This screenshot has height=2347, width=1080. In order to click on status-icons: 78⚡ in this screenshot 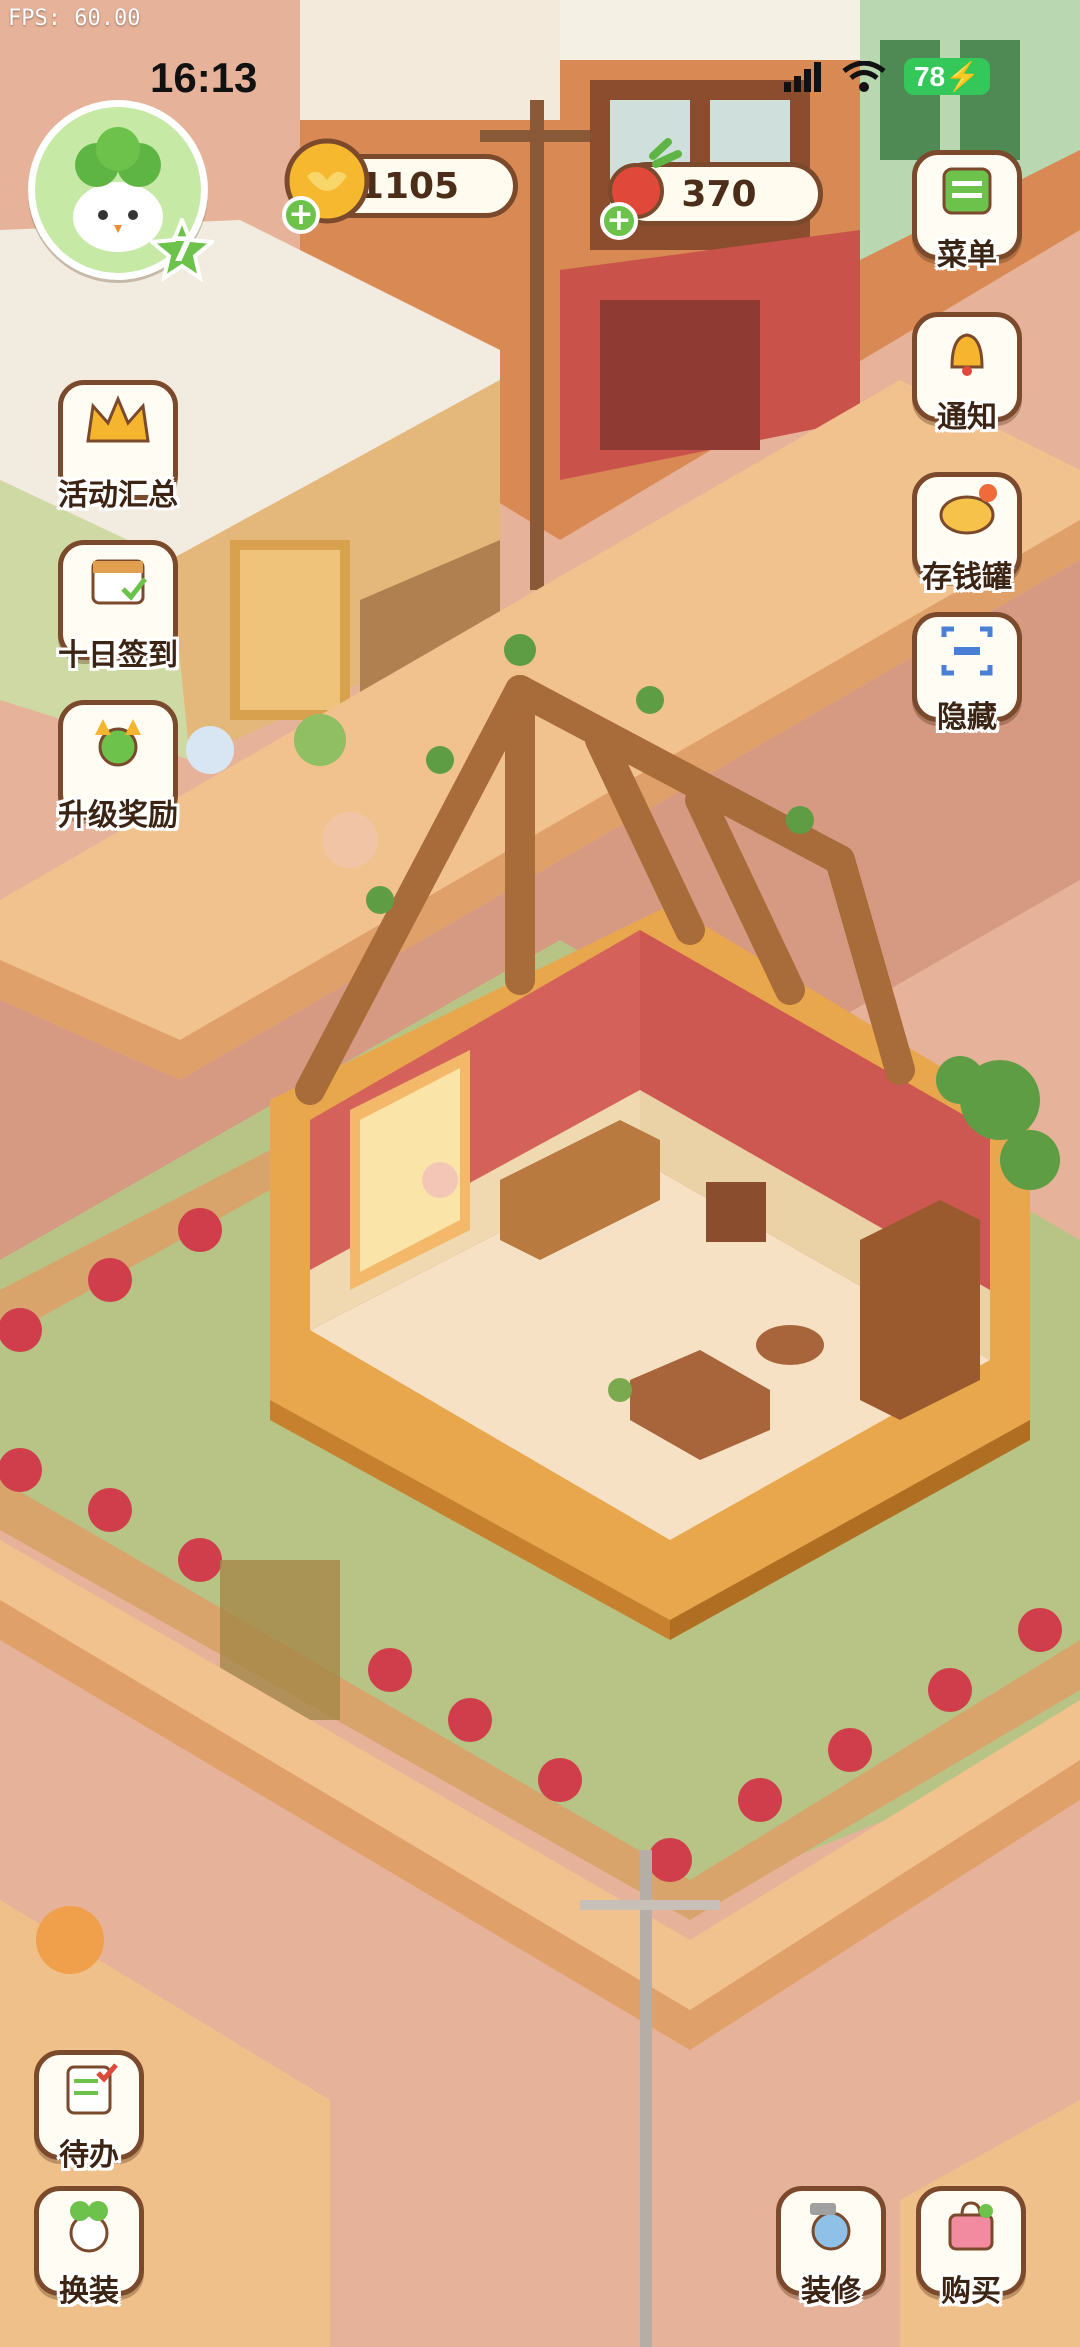, I will do `click(886, 76)`.